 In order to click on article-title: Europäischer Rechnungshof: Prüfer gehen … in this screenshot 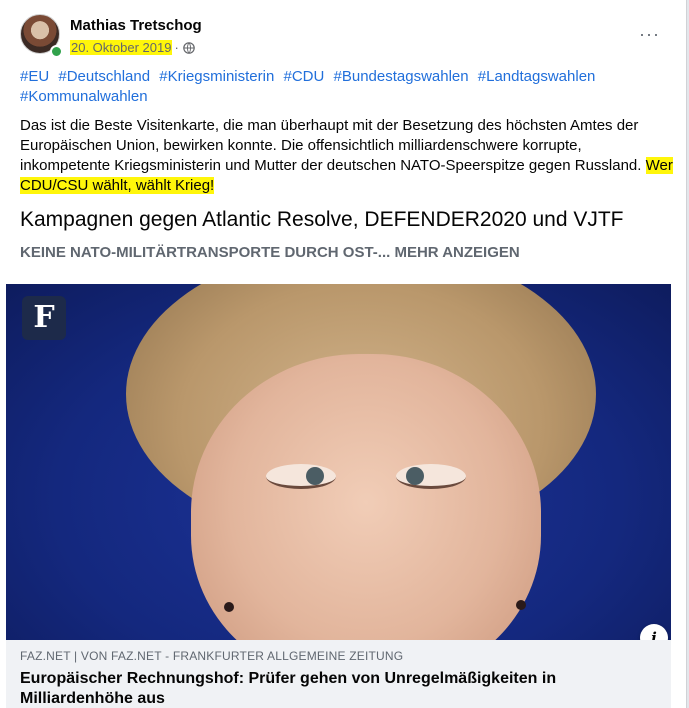, I will do `click(320, 688)`.